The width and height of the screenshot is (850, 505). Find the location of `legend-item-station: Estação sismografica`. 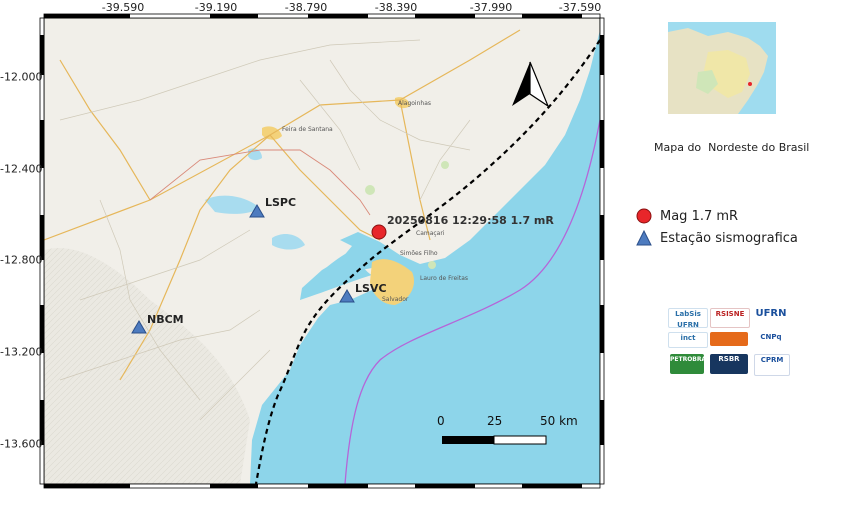

legend-item-station: Estação sismografica is located at coordinates (717, 238).